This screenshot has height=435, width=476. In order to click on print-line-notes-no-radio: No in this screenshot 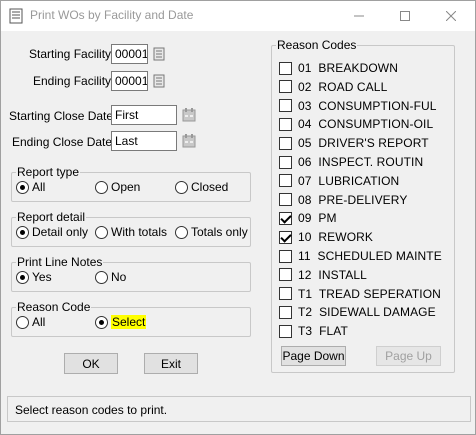, I will do `click(110, 277)`.